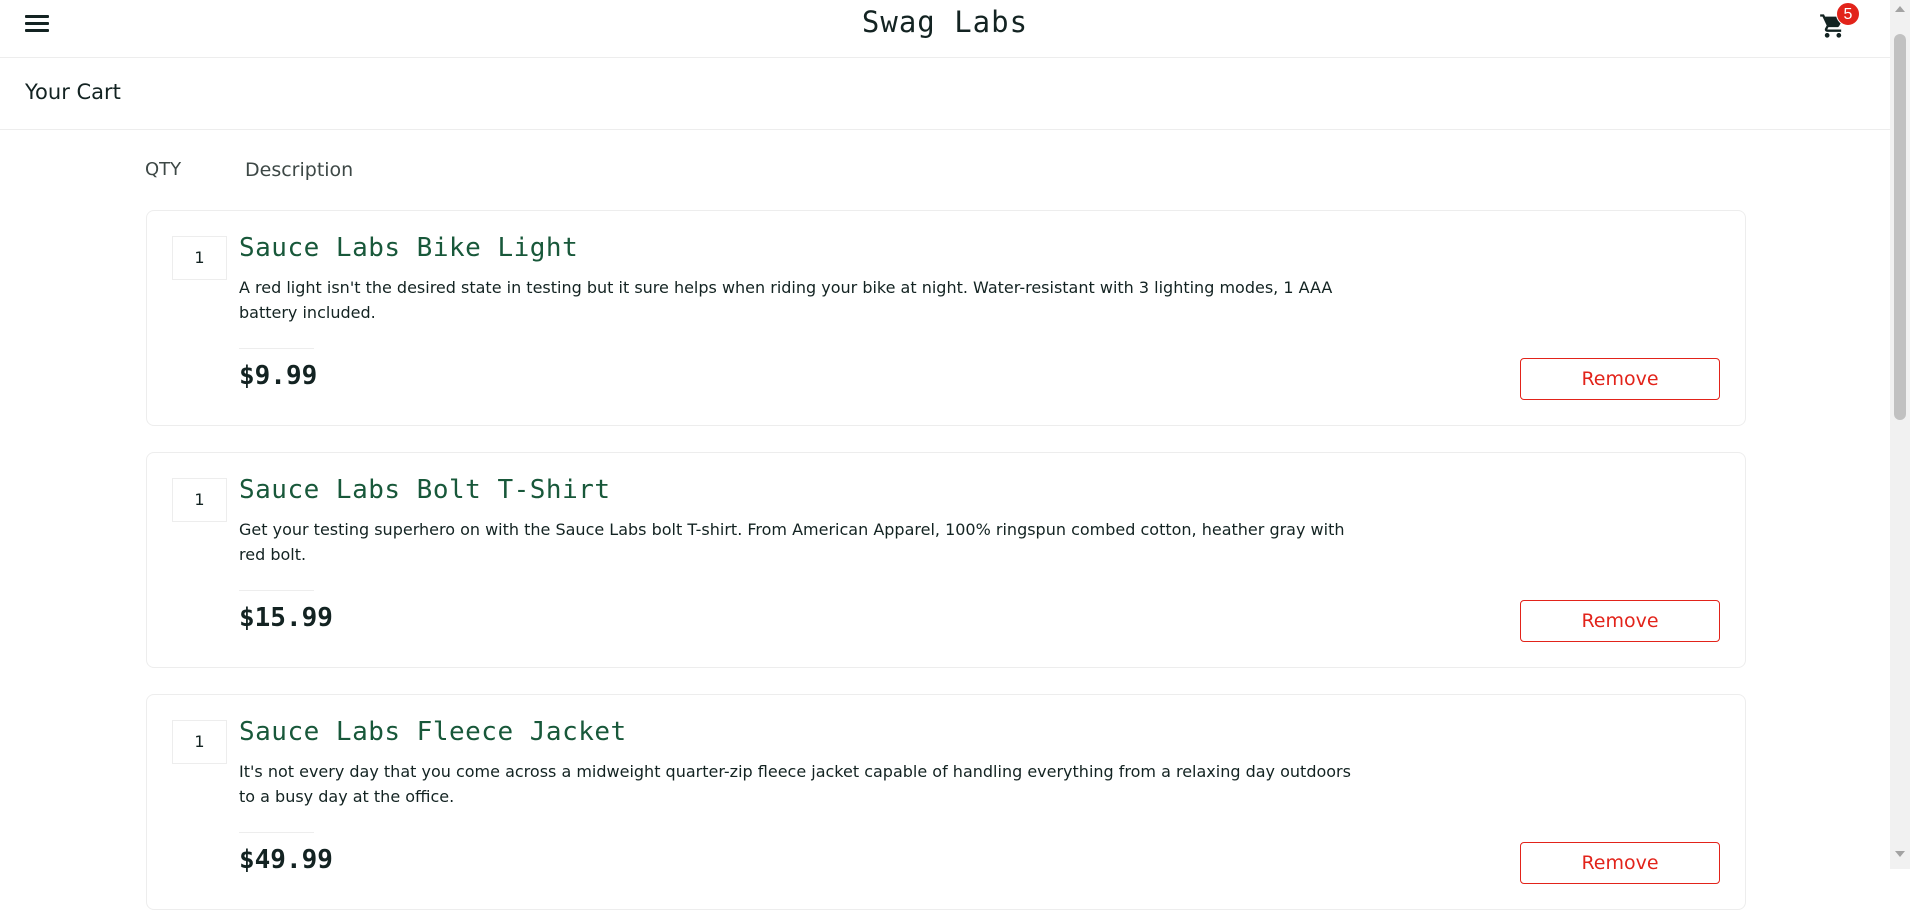  What do you see at coordinates (1900, 854) in the screenshot?
I see `scroll-down-arrow-icon` at bounding box center [1900, 854].